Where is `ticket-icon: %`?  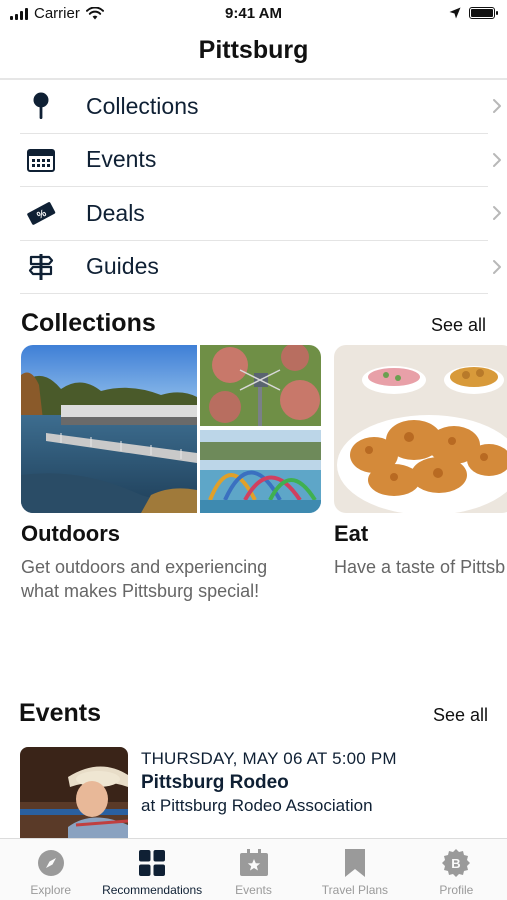 ticket-icon: % is located at coordinates (41, 213).